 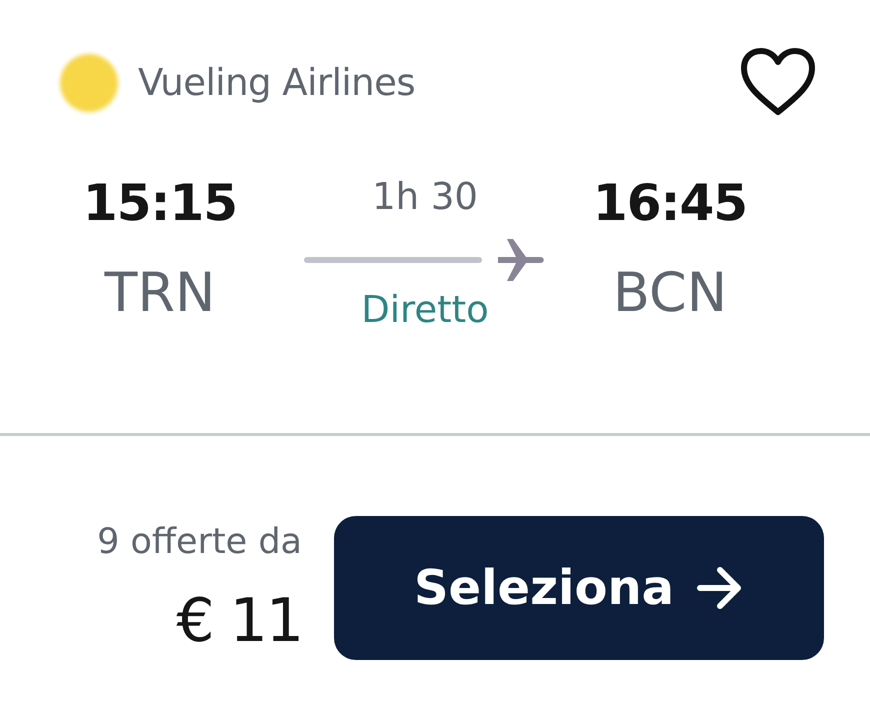 I want to click on airline-logo, so click(x=89, y=83).